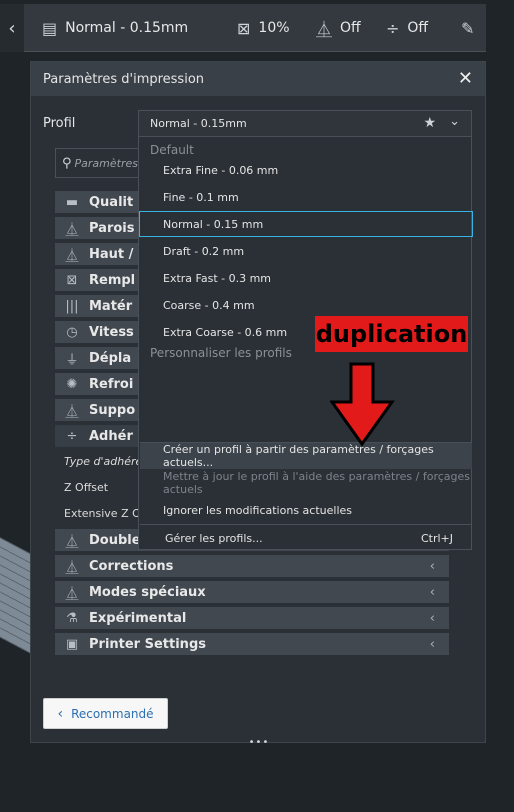 The height and width of the screenshot is (812, 514). What do you see at coordinates (306, 224) in the screenshot?
I see `profile-option-selected: Normal - 0.15 mm` at bounding box center [306, 224].